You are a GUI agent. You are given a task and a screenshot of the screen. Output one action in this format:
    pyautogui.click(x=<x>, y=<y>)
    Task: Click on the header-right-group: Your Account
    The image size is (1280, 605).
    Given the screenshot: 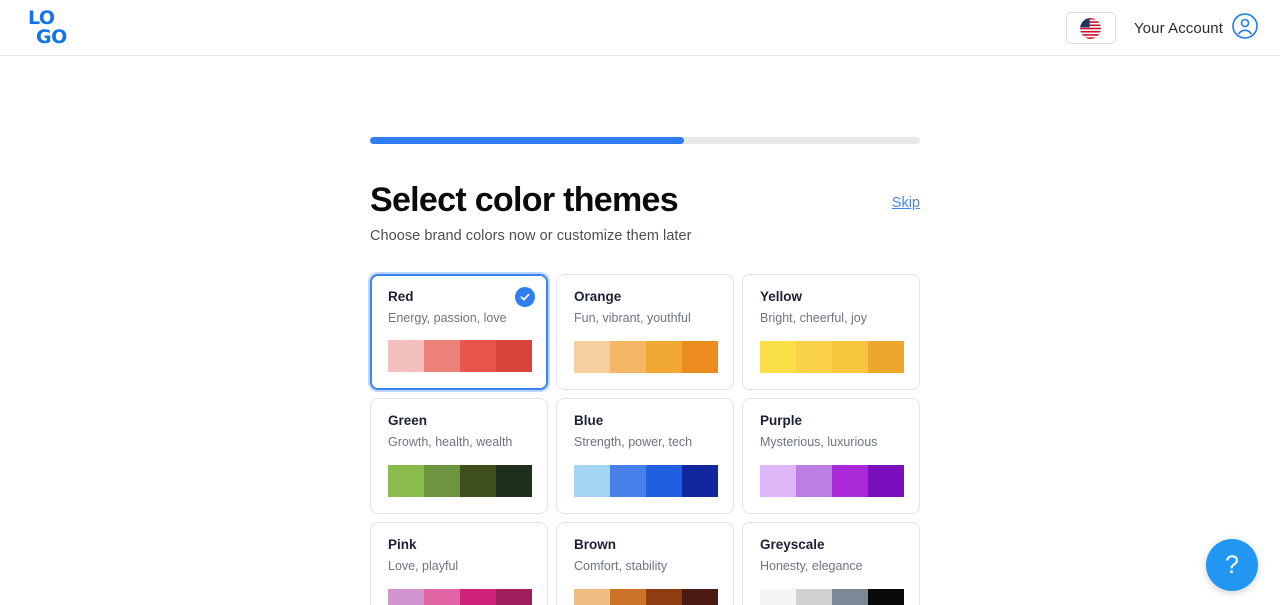 What is the action you would take?
    pyautogui.click(x=1161, y=28)
    